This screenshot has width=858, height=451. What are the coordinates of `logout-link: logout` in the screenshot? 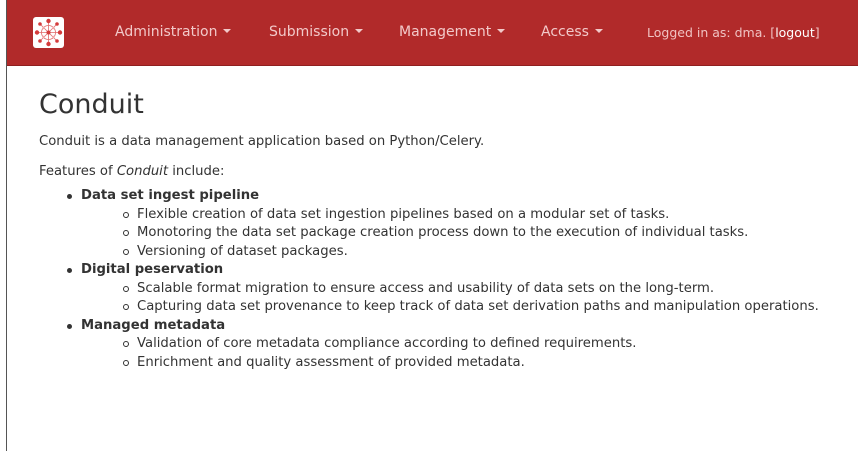 It's located at (795, 32).